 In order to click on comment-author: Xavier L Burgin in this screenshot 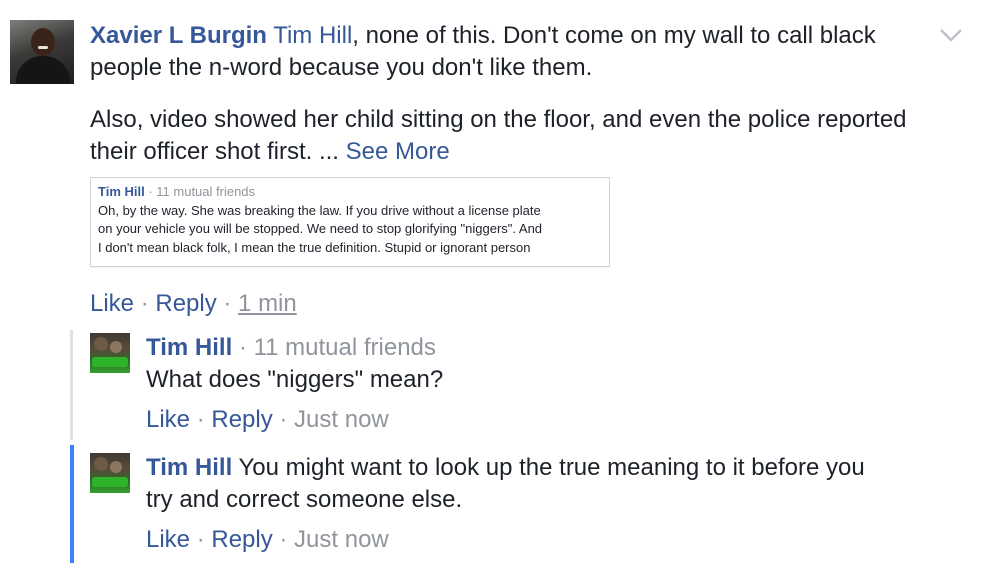, I will do `click(178, 35)`.